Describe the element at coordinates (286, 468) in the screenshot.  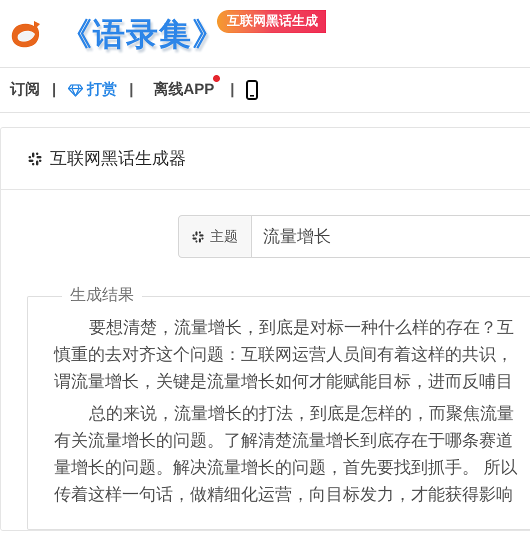
I see `paragraph-line: 量增长的问题。解决流量增长的问题，首先要找到抓手。 所以` at that location.